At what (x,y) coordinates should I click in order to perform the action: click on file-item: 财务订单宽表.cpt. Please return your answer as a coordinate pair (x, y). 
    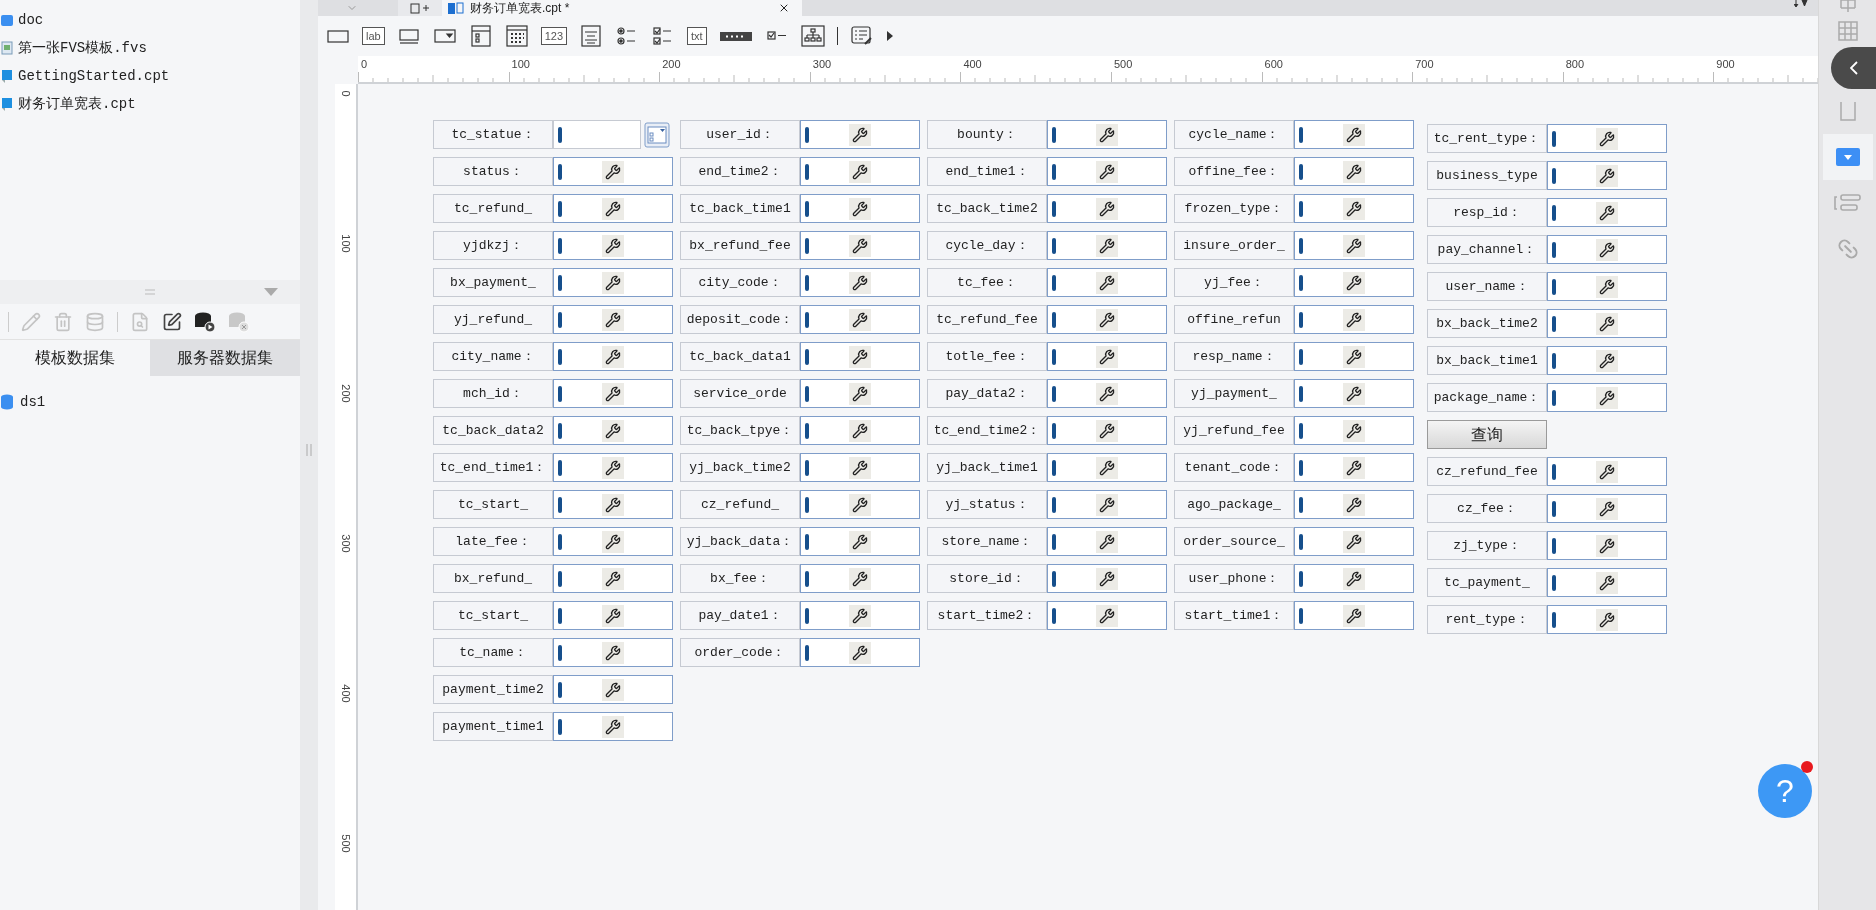
    Looking at the image, I should click on (77, 104).